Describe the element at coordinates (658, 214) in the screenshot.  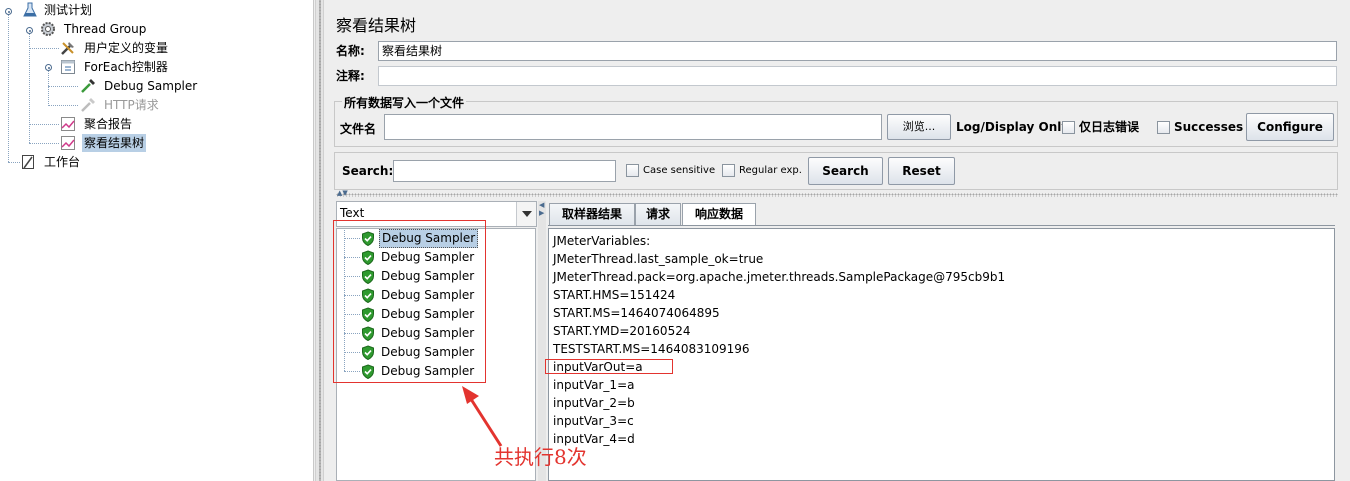
I see `tab-request: 请求` at that location.